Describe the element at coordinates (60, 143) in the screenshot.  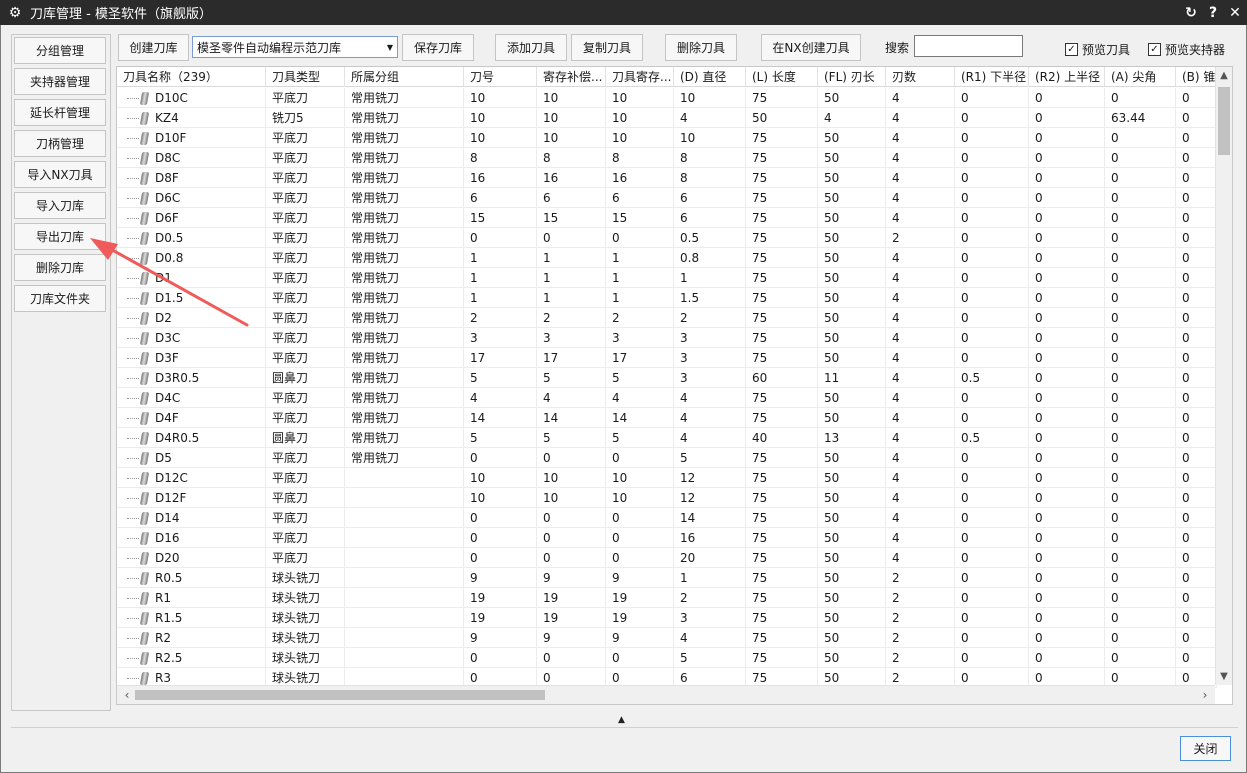
I see `shank-manage-button: 刀柄管理` at that location.